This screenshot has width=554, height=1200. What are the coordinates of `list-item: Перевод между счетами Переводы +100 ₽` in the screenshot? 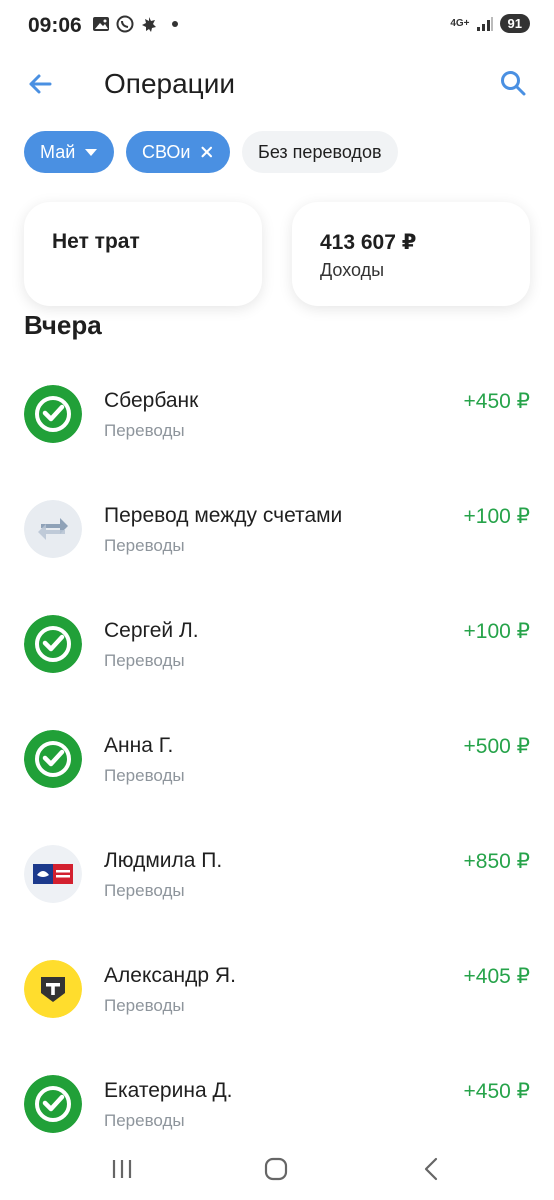 It's located at (277, 529).